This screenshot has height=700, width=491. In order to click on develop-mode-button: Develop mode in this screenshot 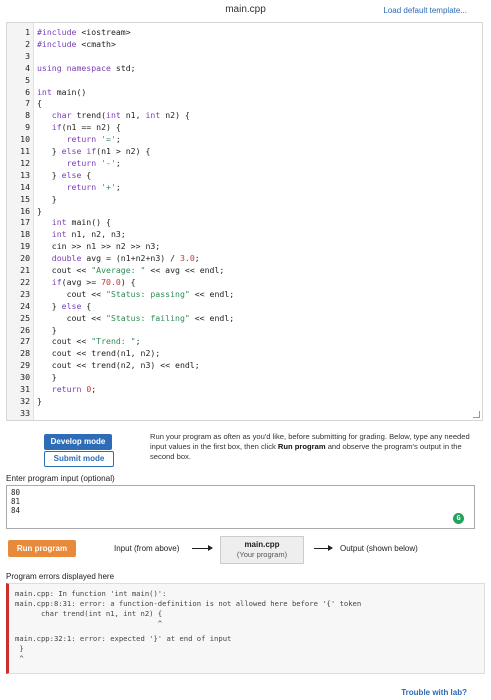, I will do `click(78, 442)`.